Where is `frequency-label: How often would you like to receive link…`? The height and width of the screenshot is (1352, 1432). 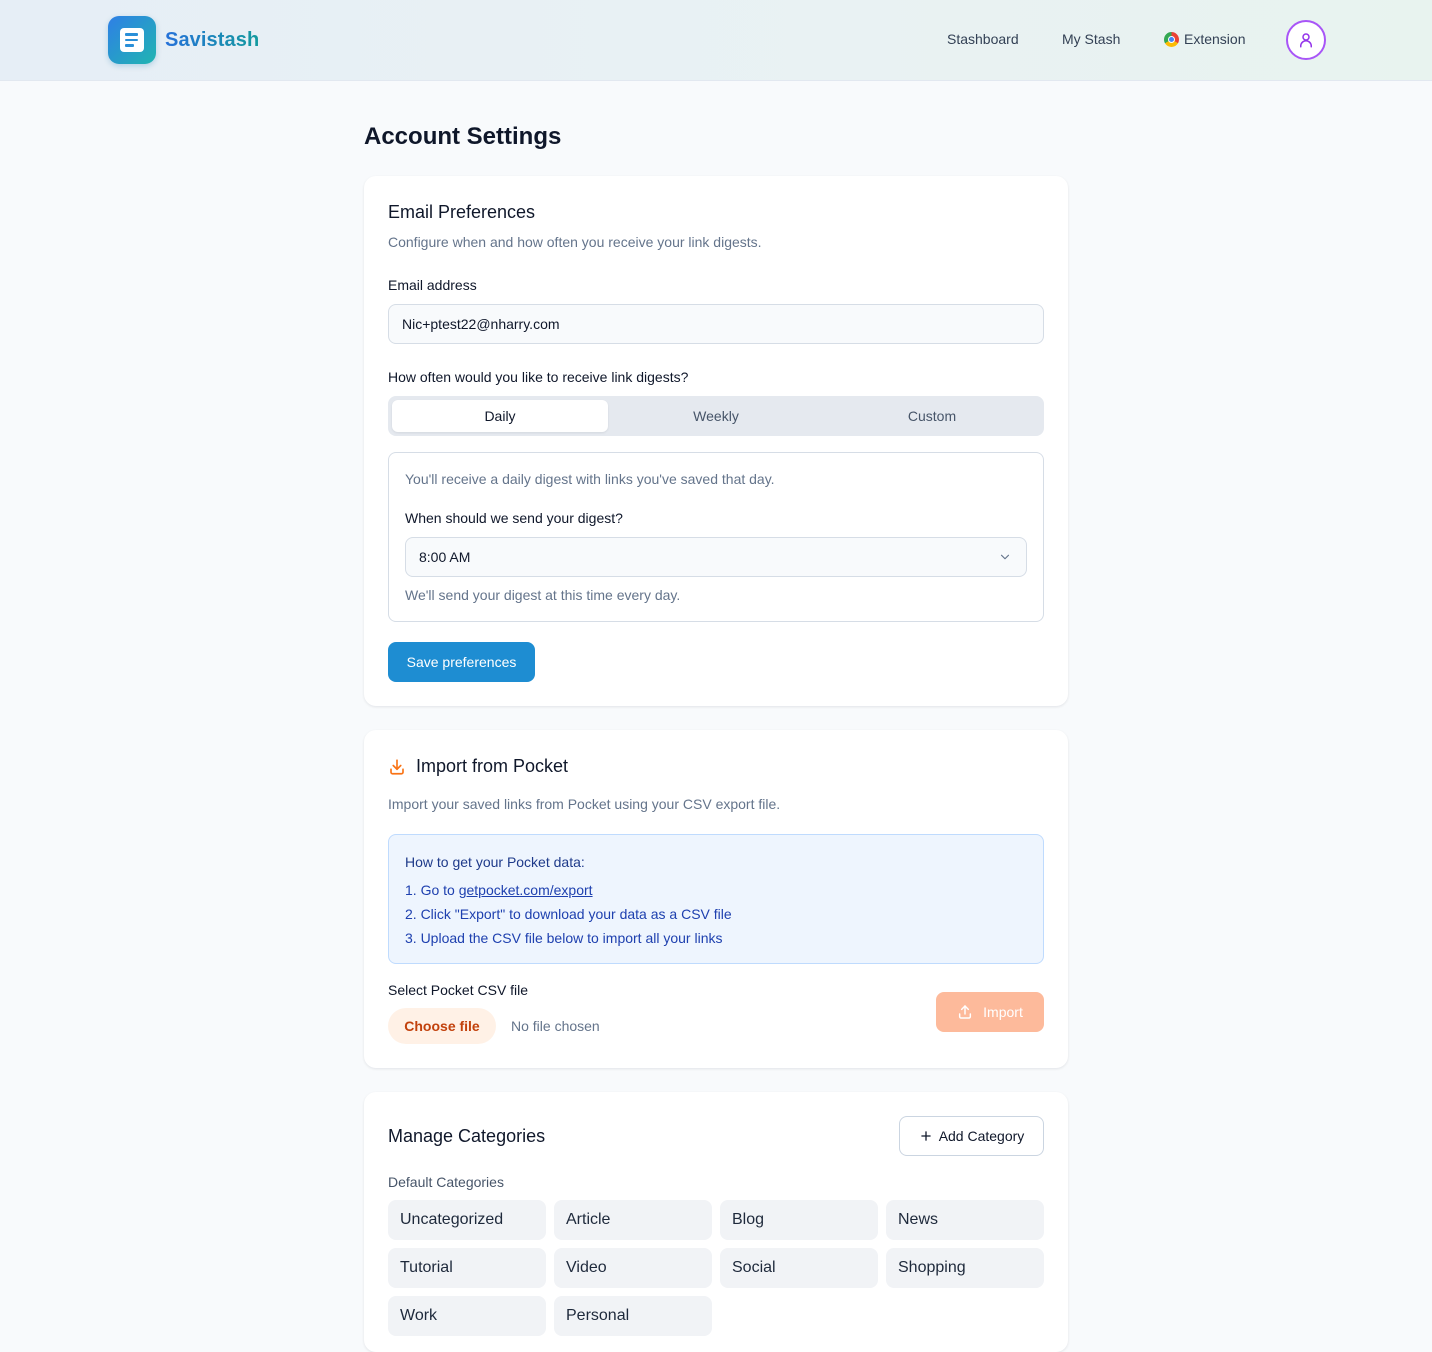 frequency-label: How often would you like to receive link… is located at coordinates (538, 377).